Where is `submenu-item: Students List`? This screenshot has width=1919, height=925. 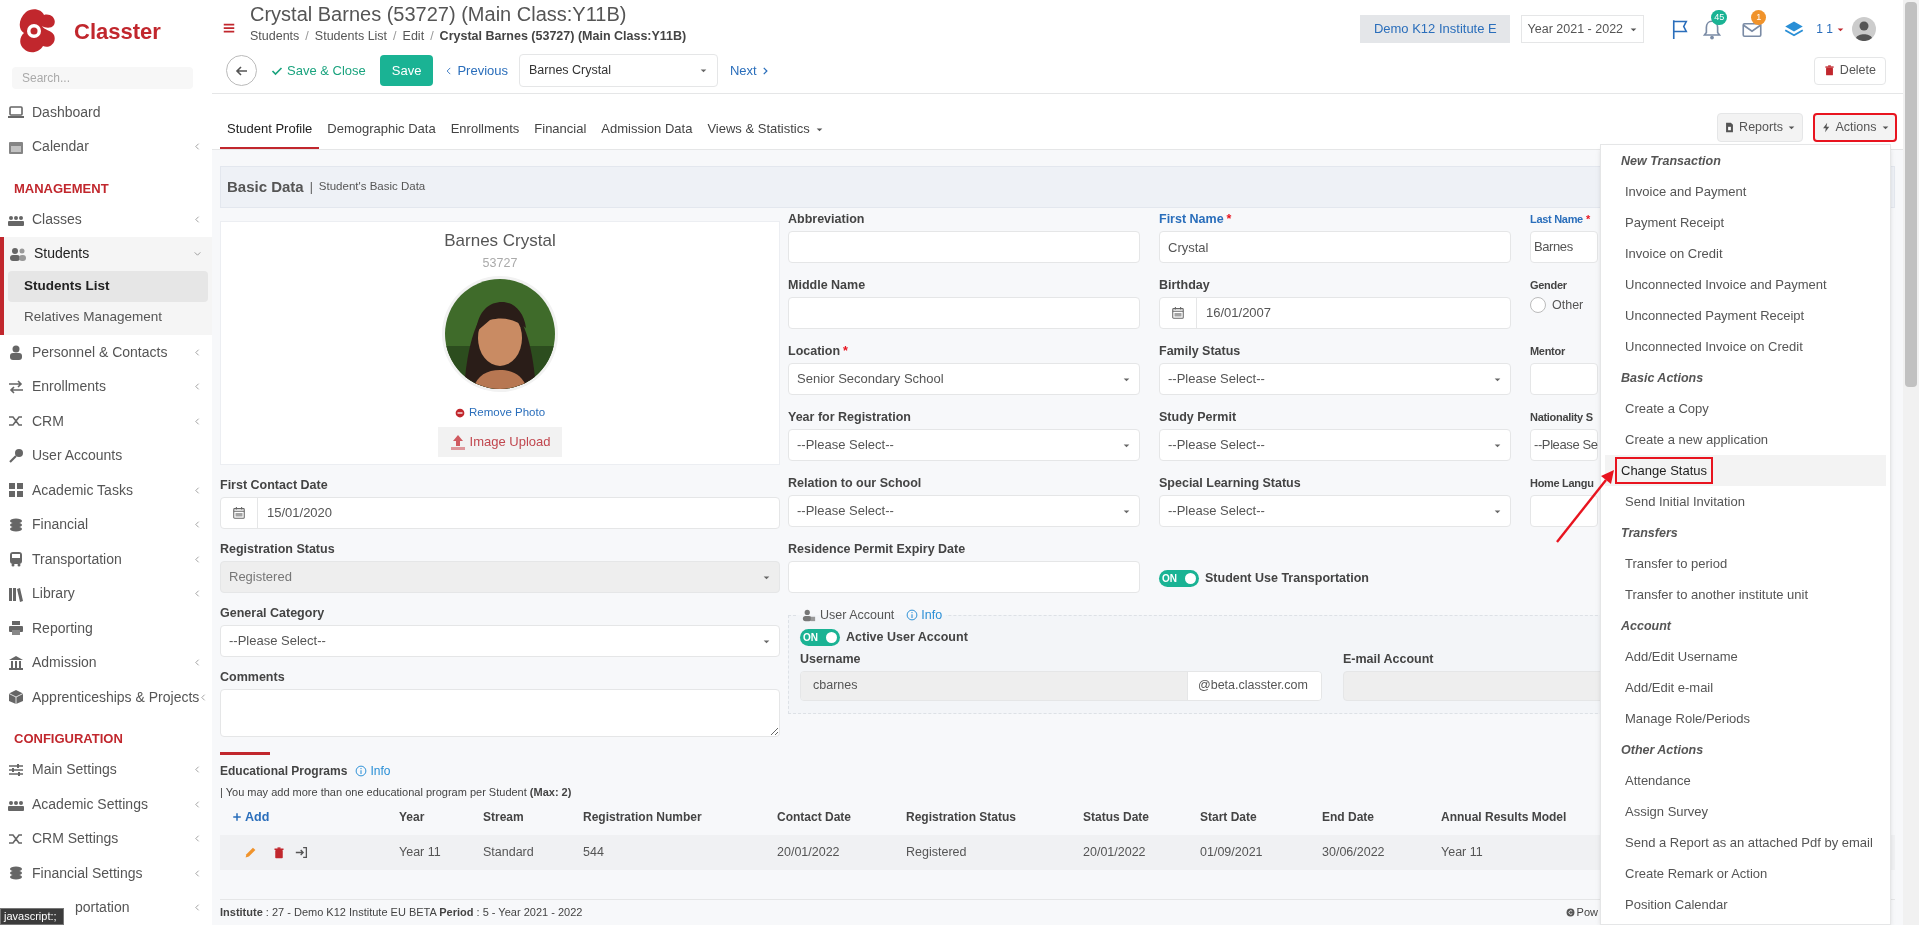
submenu-item: Students List is located at coordinates (108, 286).